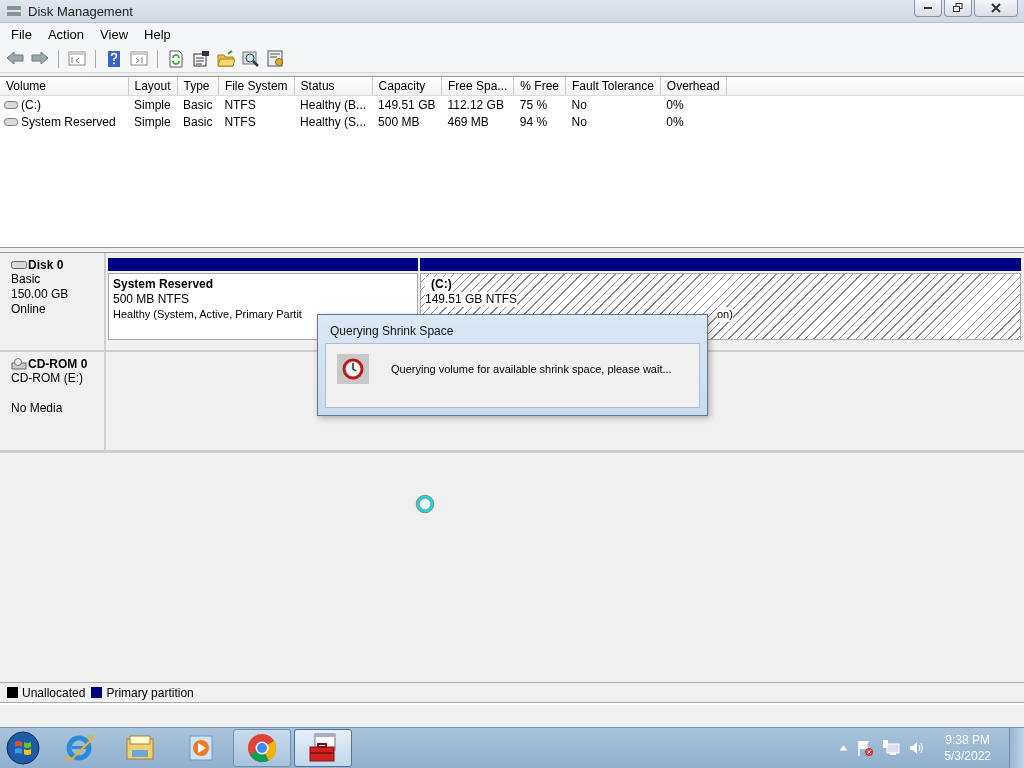 Image resolution: width=1024 pixels, height=768 pixels. What do you see at coordinates (240, 121) in the screenshot?
I see `table-cell-text: NTFS` at bounding box center [240, 121].